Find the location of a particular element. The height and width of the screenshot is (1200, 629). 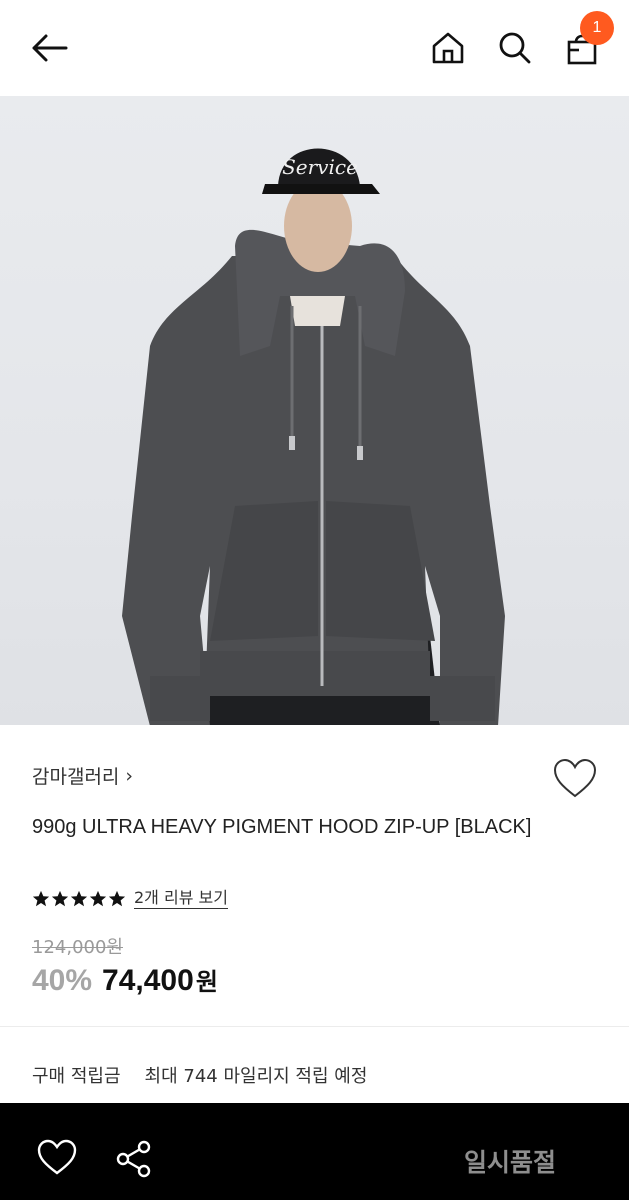

arrow-left-icon is located at coordinates (50, 48).